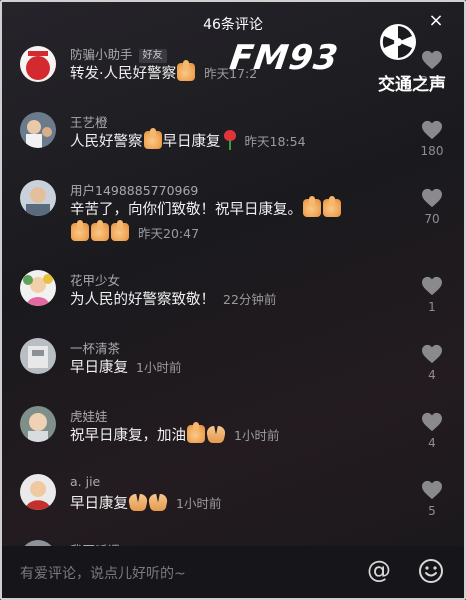  What do you see at coordinates (432, 307) in the screenshot?
I see `like-count: 1` at bounding box center [432, 307].